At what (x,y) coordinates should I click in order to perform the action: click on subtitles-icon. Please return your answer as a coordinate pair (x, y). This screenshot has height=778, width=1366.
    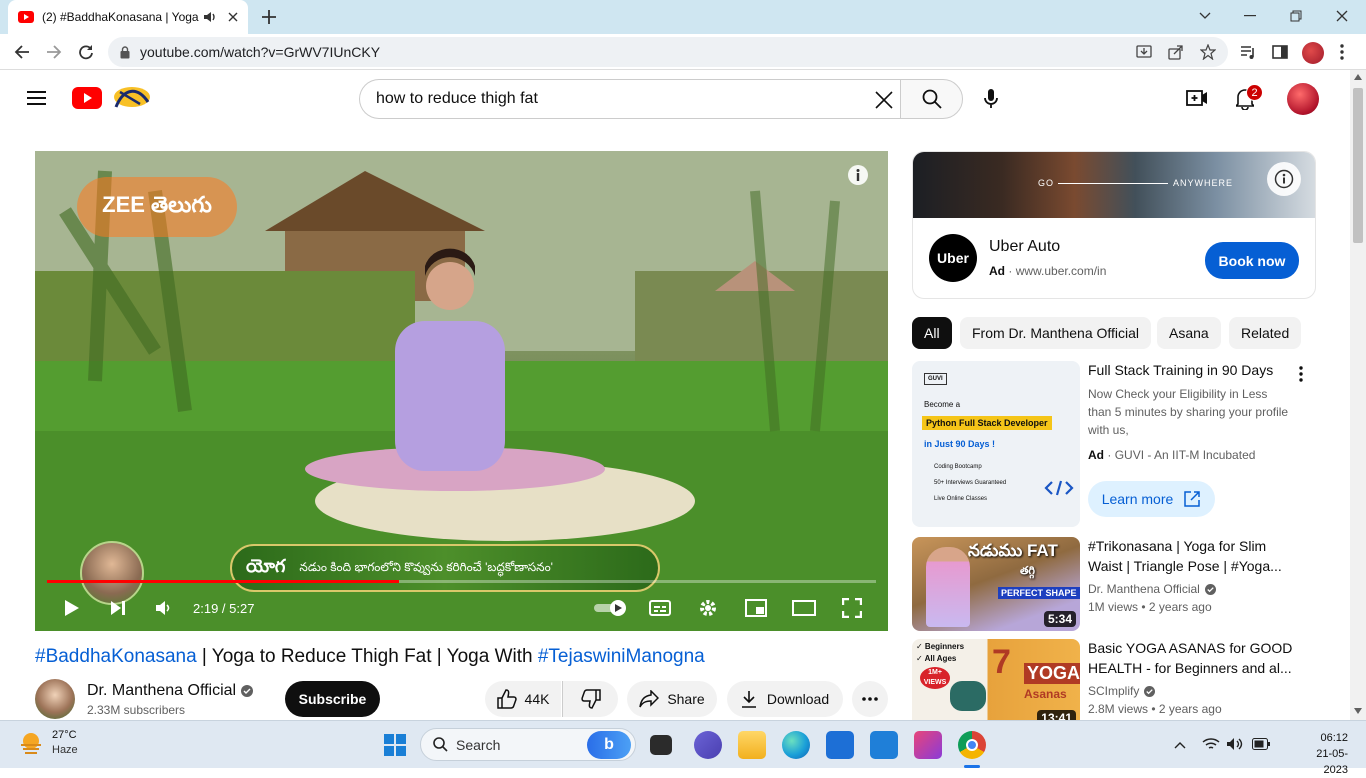
    Looking at the image, I should click on (660, 608).